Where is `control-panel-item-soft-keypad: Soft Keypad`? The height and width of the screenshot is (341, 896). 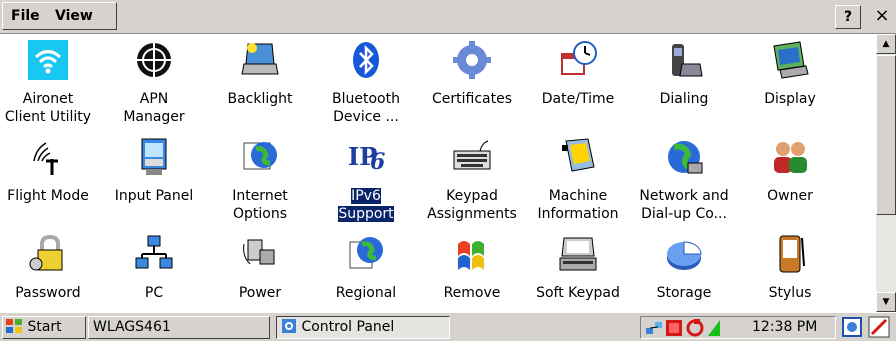
control-panel-item-soft-keypad: Soft Keypad is located at coordinates (578, 268).